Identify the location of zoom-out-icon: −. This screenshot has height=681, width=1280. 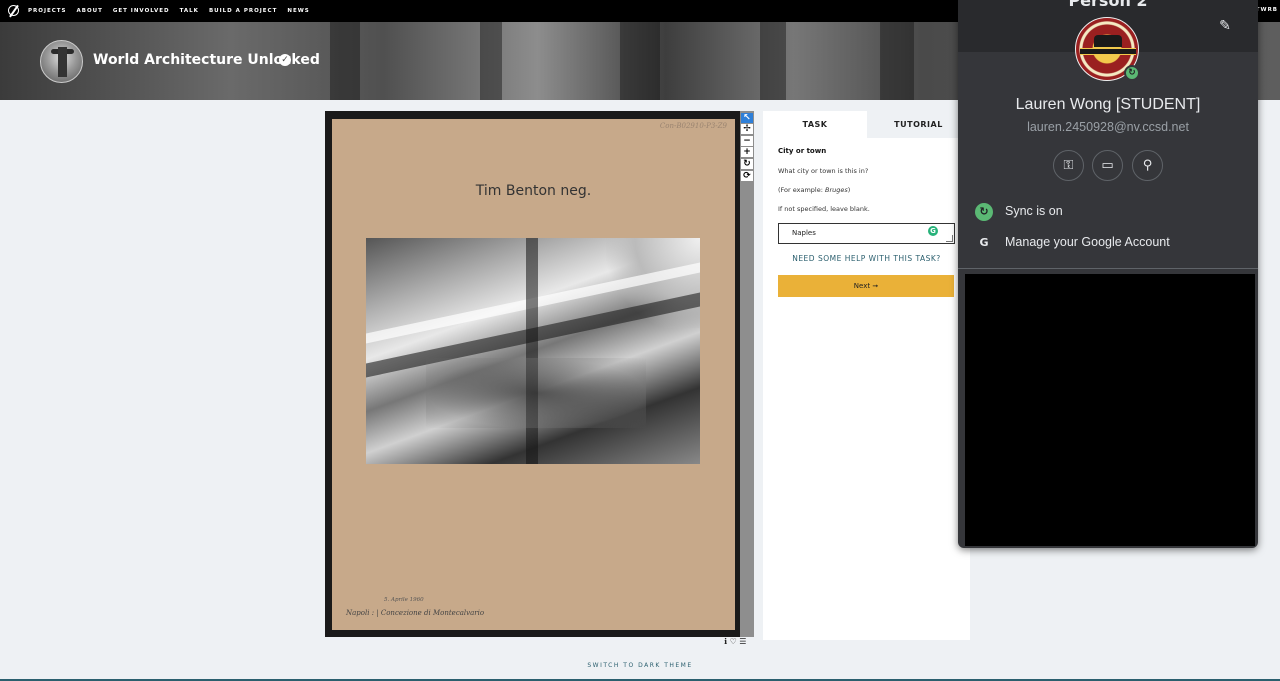
(747, 141).